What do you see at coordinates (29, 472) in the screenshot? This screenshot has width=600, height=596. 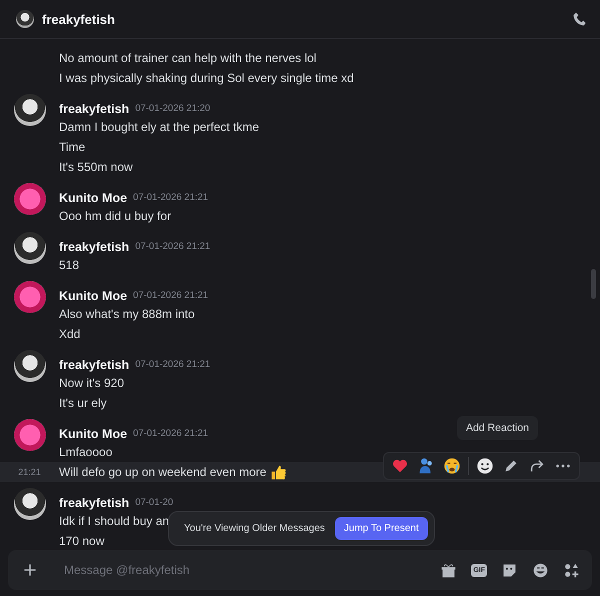 I see `message-time: 21:21` at bounding box center [29, 472].